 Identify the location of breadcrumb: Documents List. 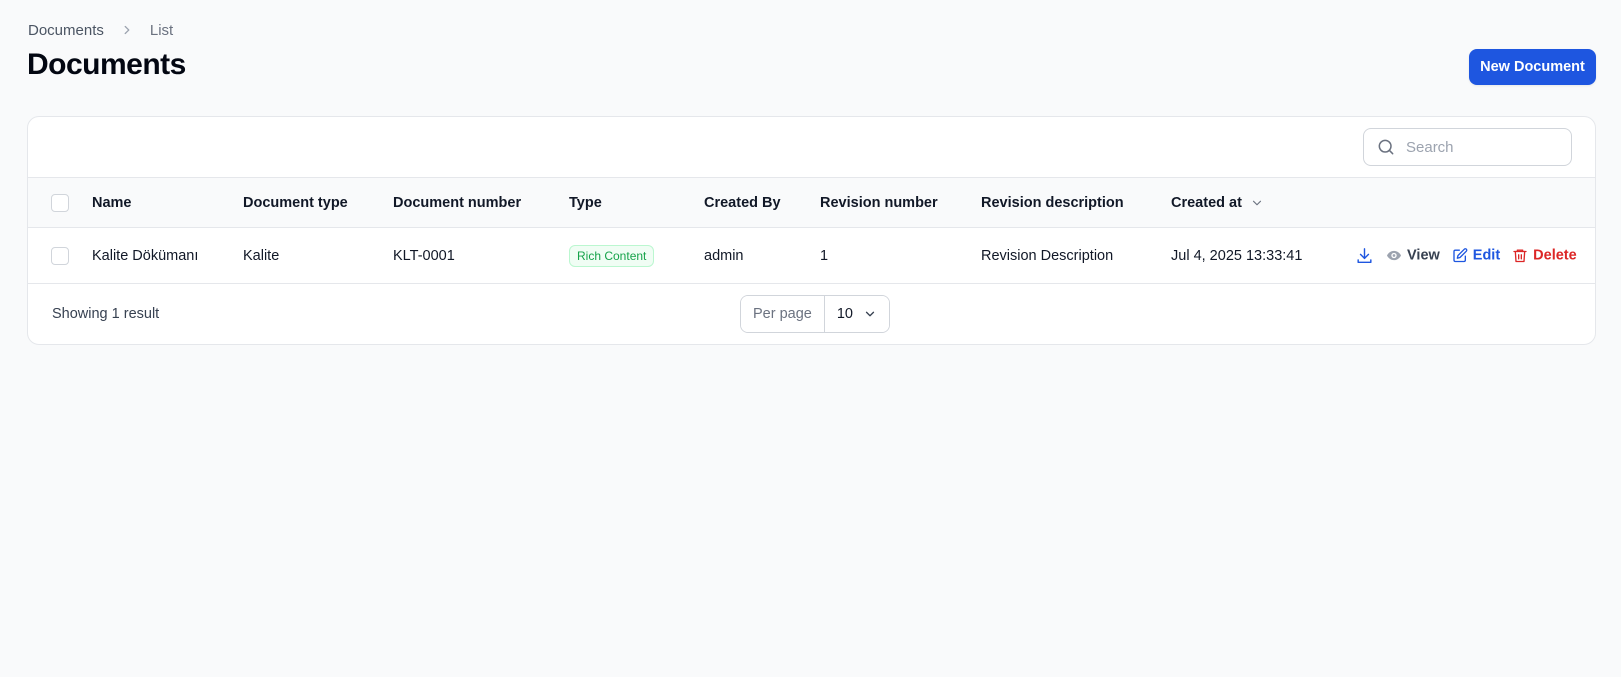
(100, 30).